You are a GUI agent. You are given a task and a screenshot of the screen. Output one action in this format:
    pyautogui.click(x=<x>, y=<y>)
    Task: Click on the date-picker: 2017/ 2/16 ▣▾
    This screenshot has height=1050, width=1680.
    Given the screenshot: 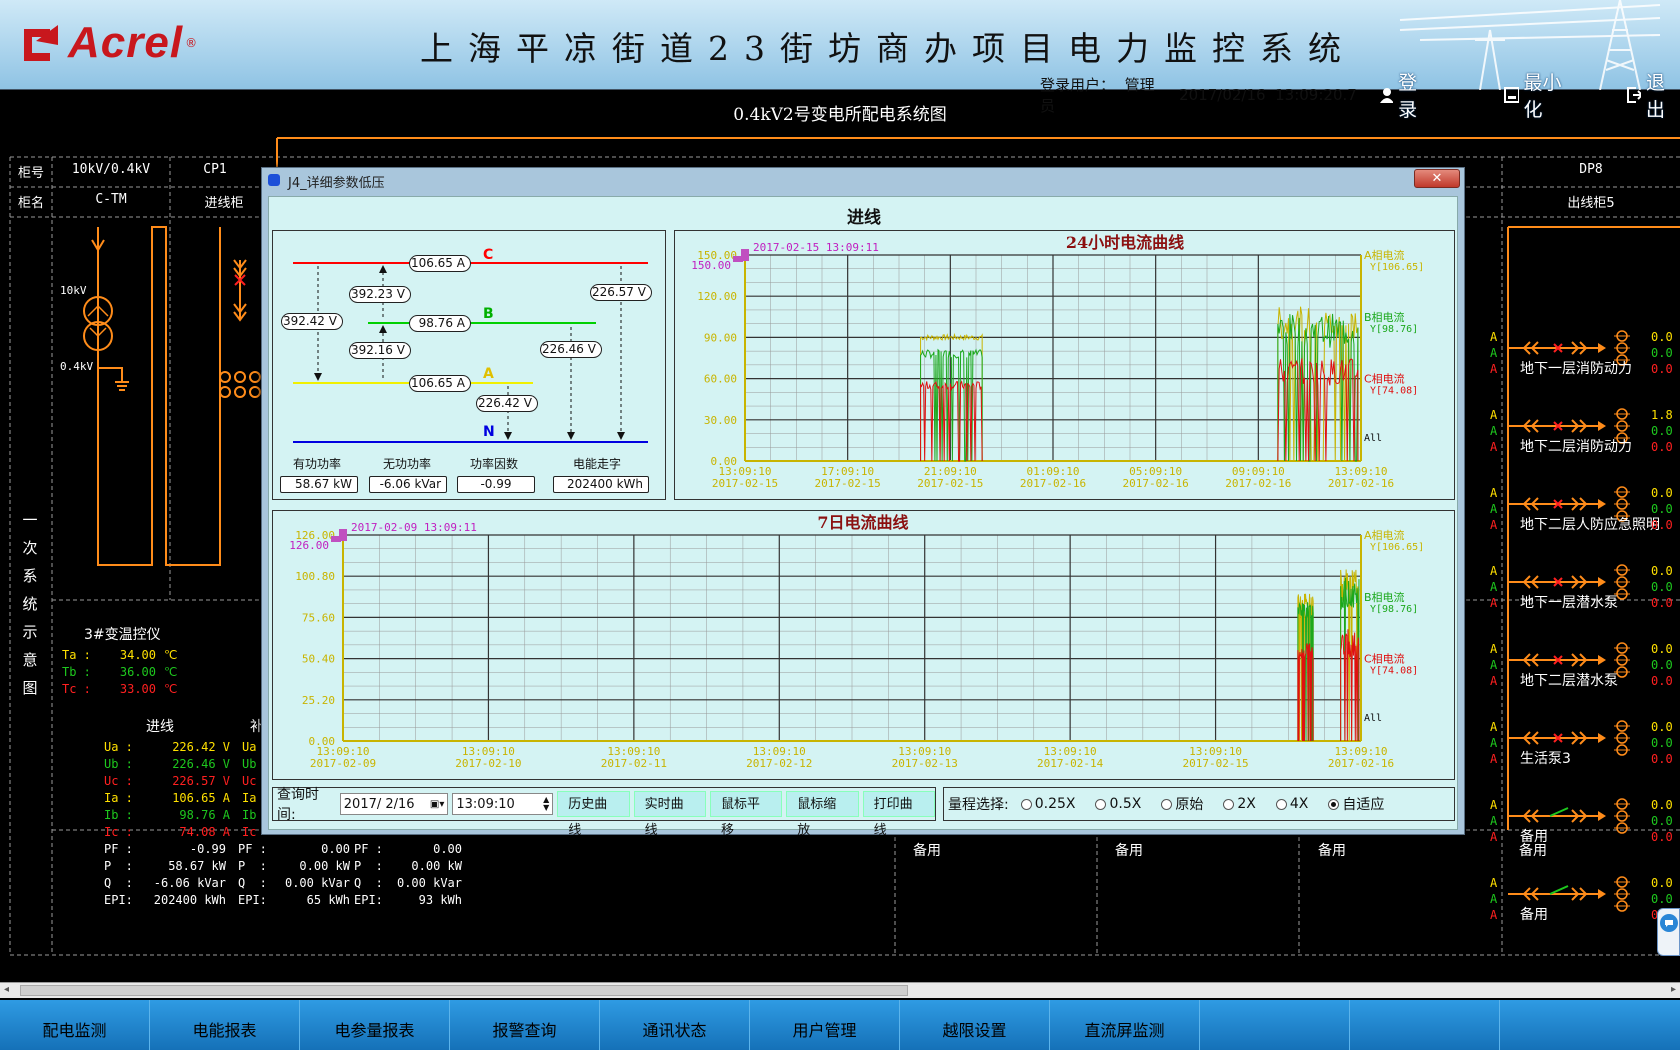 What is the action you would take?
    pyautogui.click(x=394, y=804)
    